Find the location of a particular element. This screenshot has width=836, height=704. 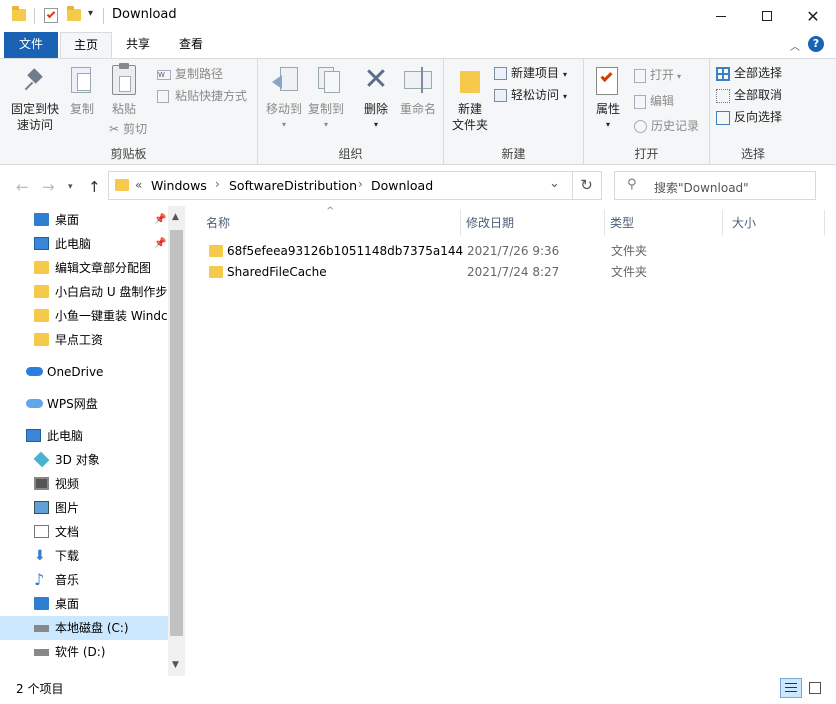

onedrive-icon is located at coordinates (34, 371).